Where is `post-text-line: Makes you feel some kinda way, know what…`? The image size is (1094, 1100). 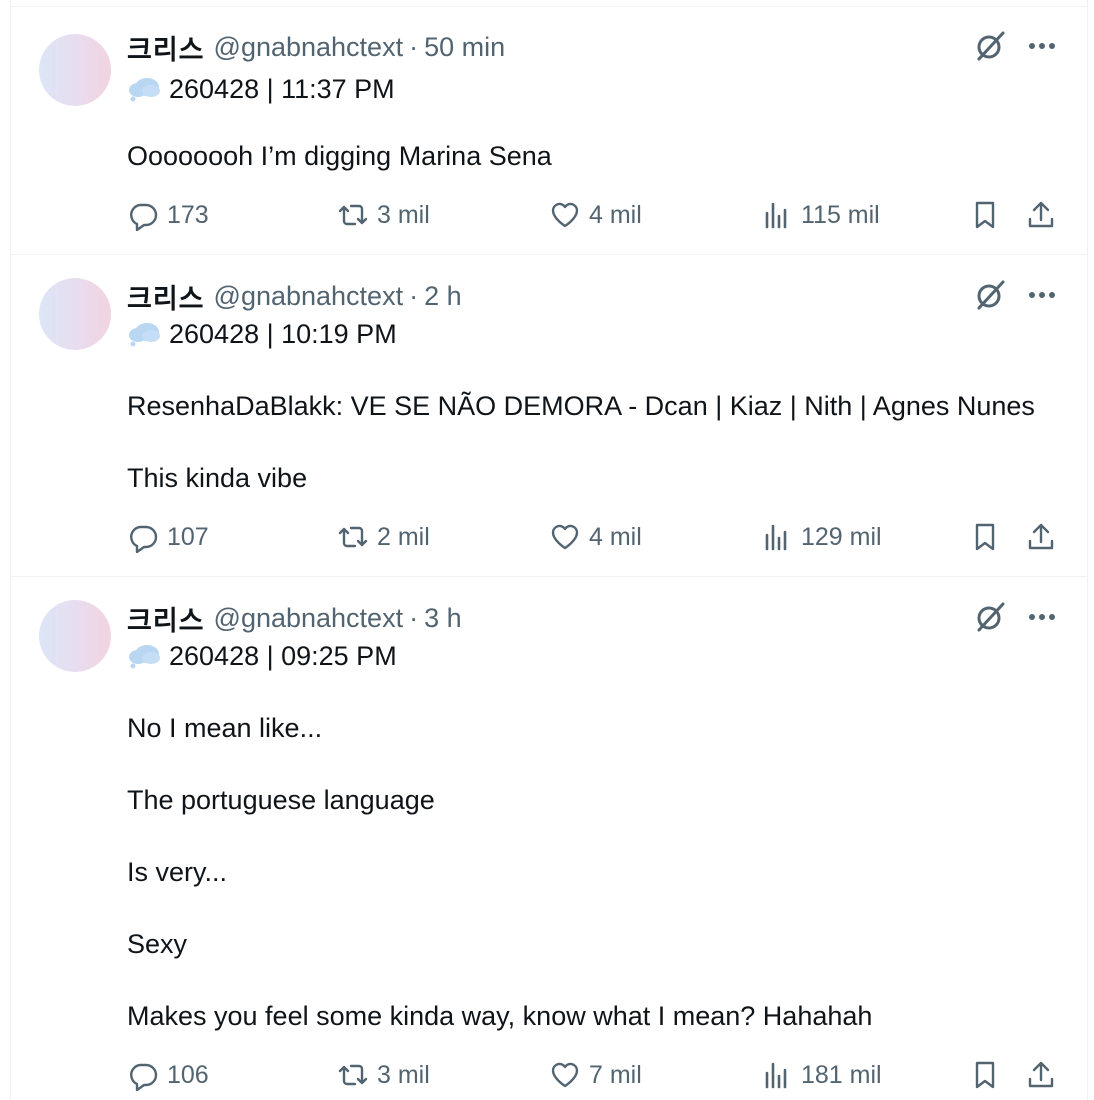 post-text-line: Makes you feel some kinda way, know what… is located at coordinates (500, 1016).